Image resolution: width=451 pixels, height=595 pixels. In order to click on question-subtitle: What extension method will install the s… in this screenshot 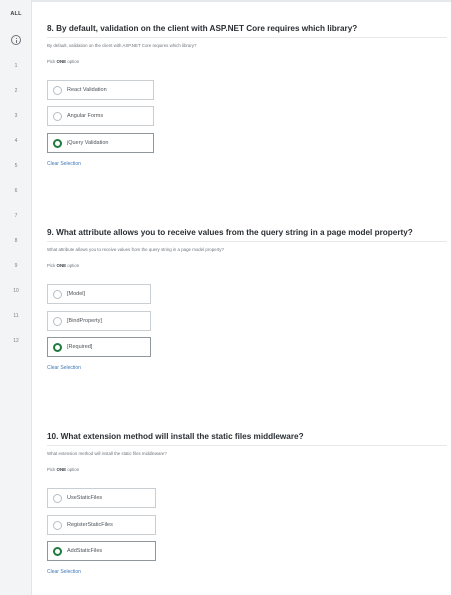, I will do `click(107, 453)`.